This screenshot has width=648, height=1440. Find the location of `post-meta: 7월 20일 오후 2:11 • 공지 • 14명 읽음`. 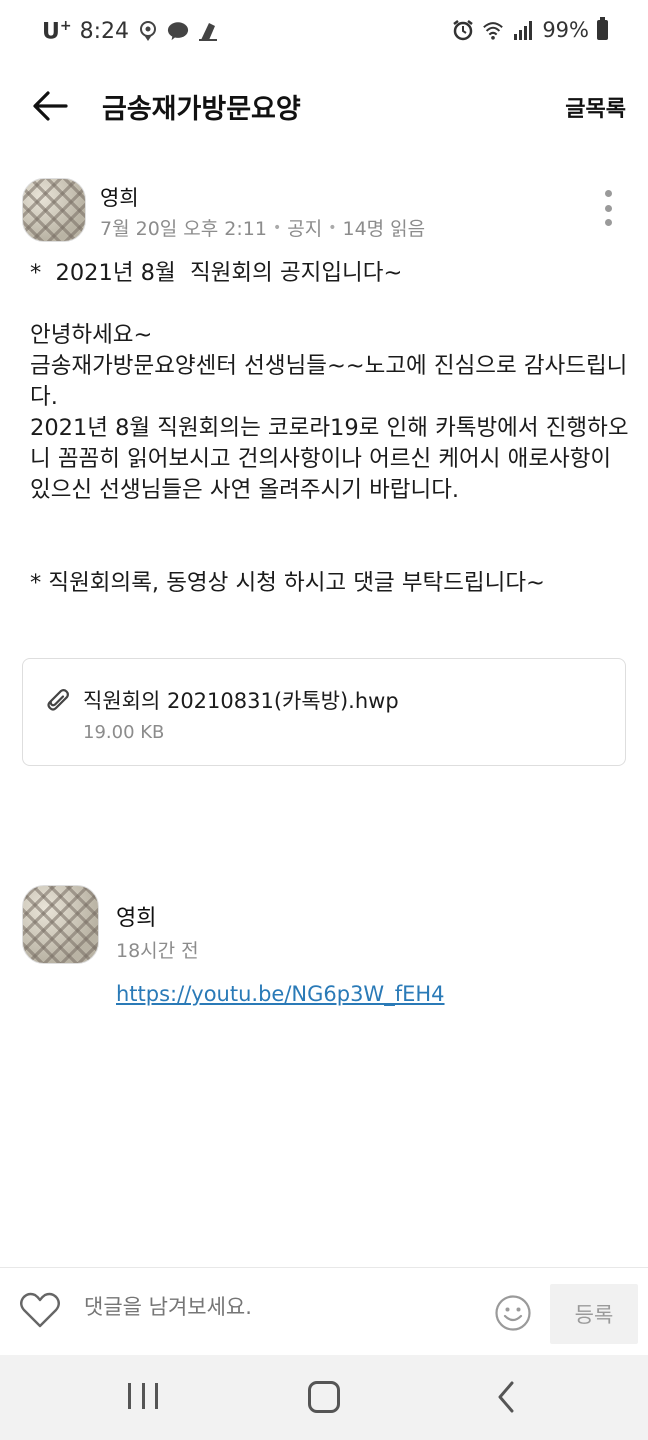

post-meta: 7월 20일 오후 2:11 • 공지 • 14명 읽음 is located at coordinates (262, 227).